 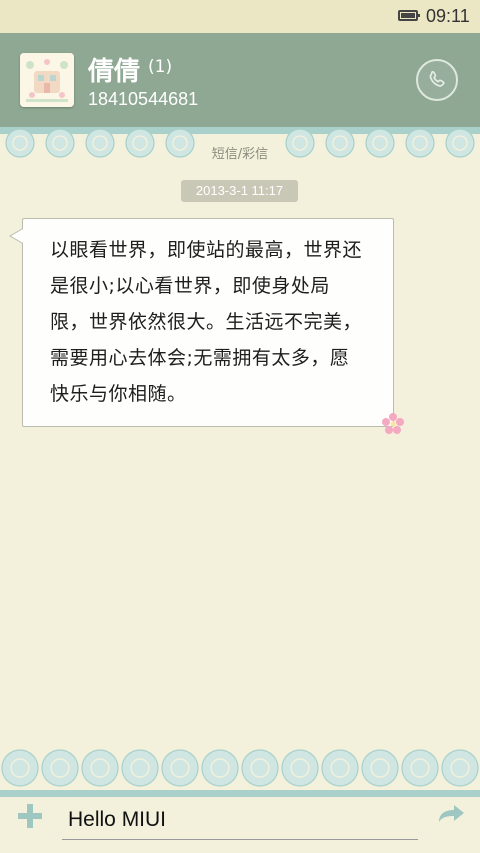 I want to click on contact-name: 倩倩, so click(x=114, y=72).